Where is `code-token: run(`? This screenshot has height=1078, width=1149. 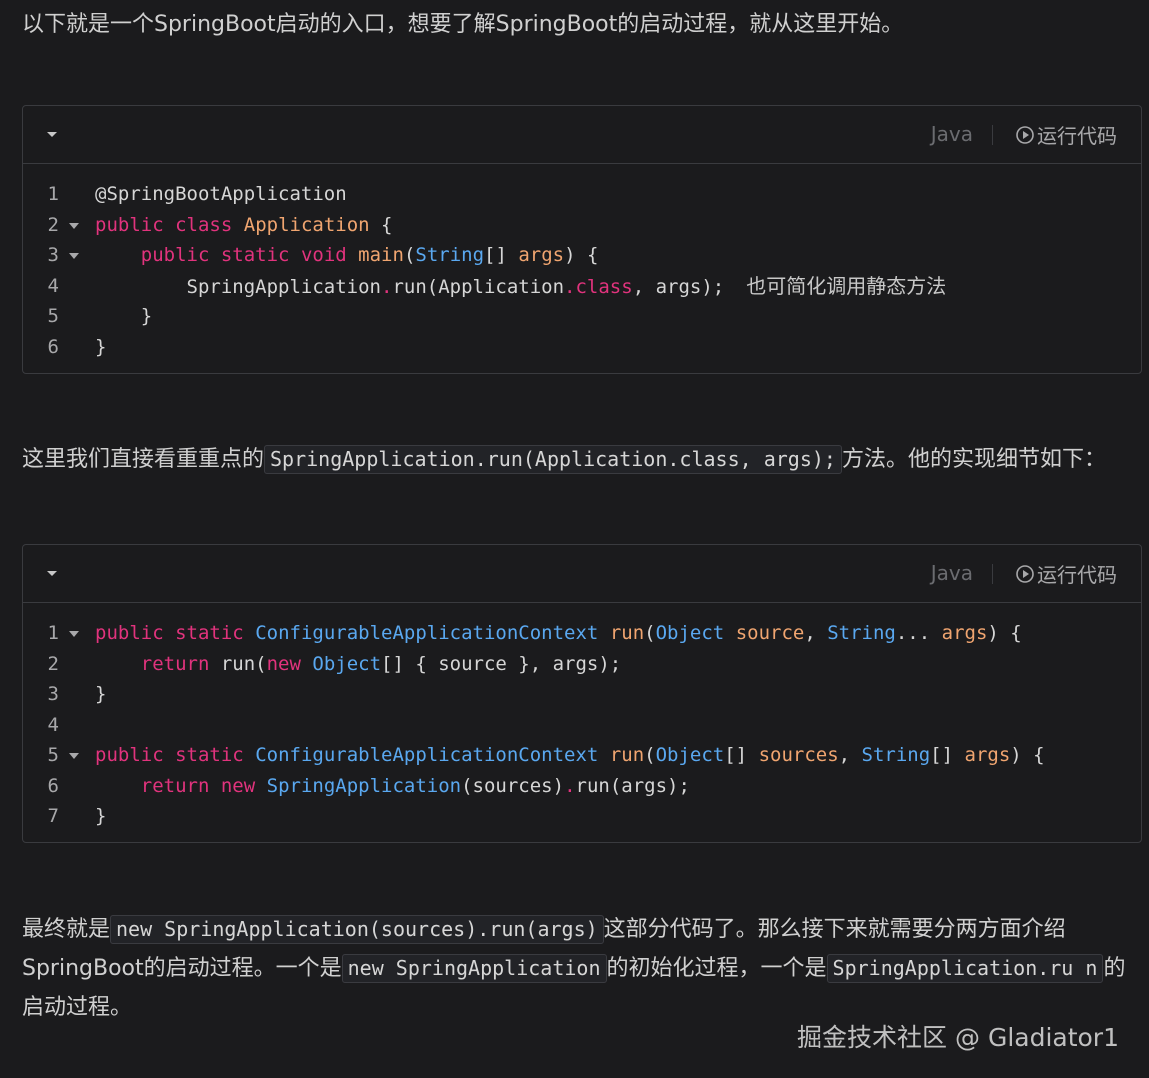
code-token: run( is located at coordinates (238, 663).